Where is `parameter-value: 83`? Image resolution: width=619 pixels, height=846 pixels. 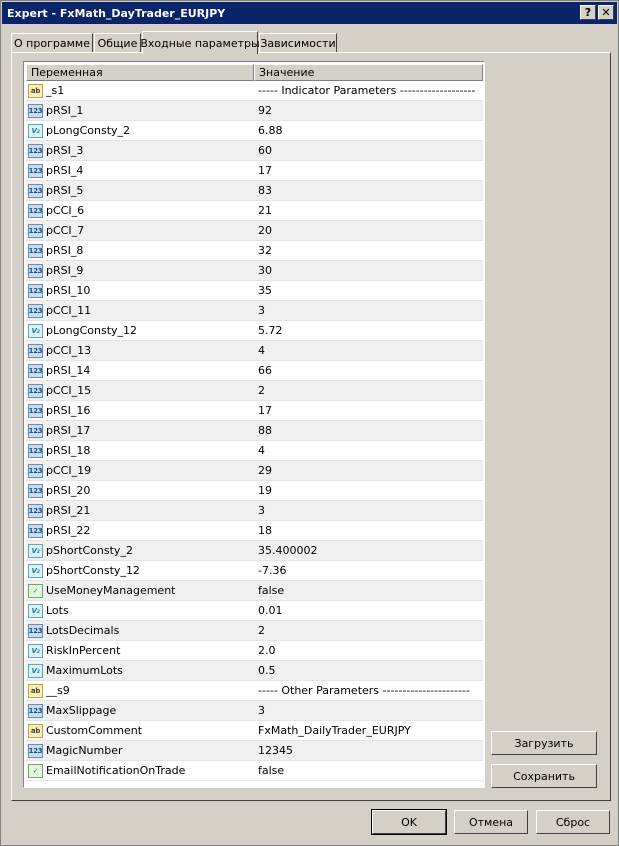 parameter-value: 83 is located at coordinates (265, 191).